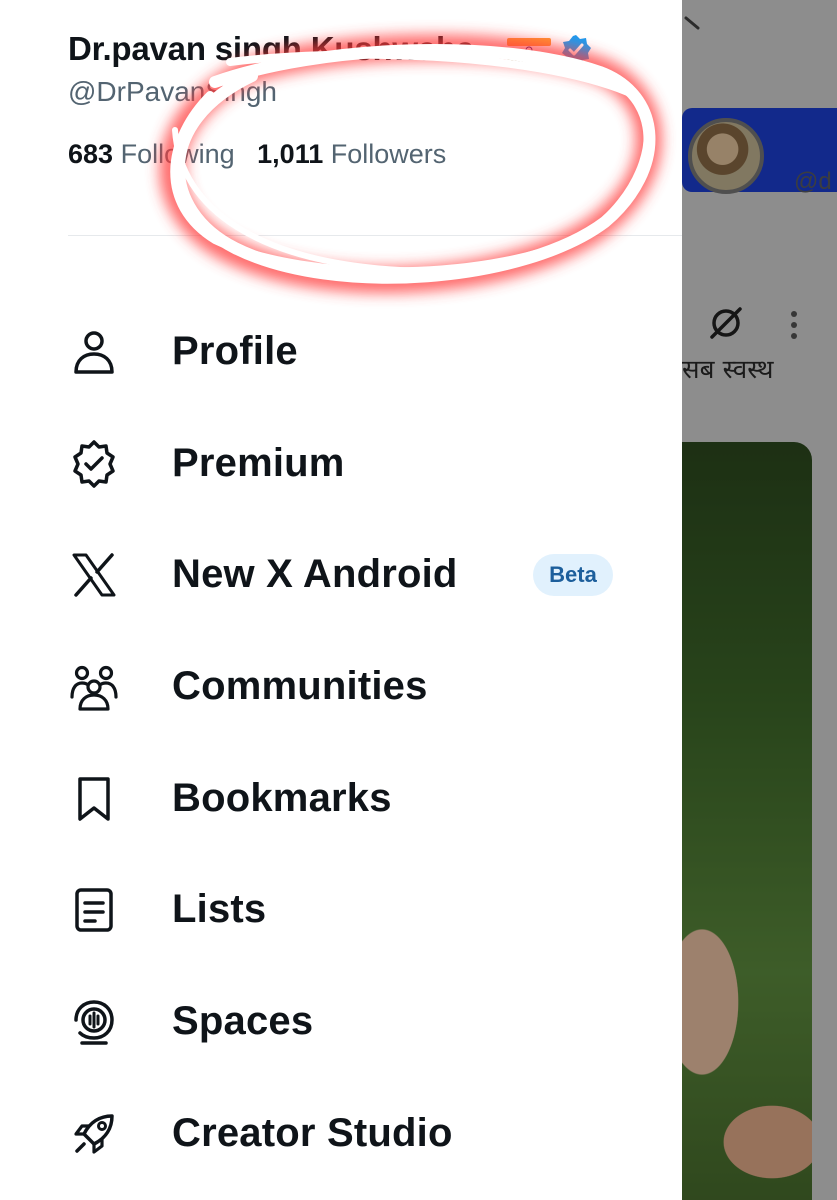 This screenshot has height=1200, width=837. I want to click on menu-item-profile: Profile, so click(341, 352).